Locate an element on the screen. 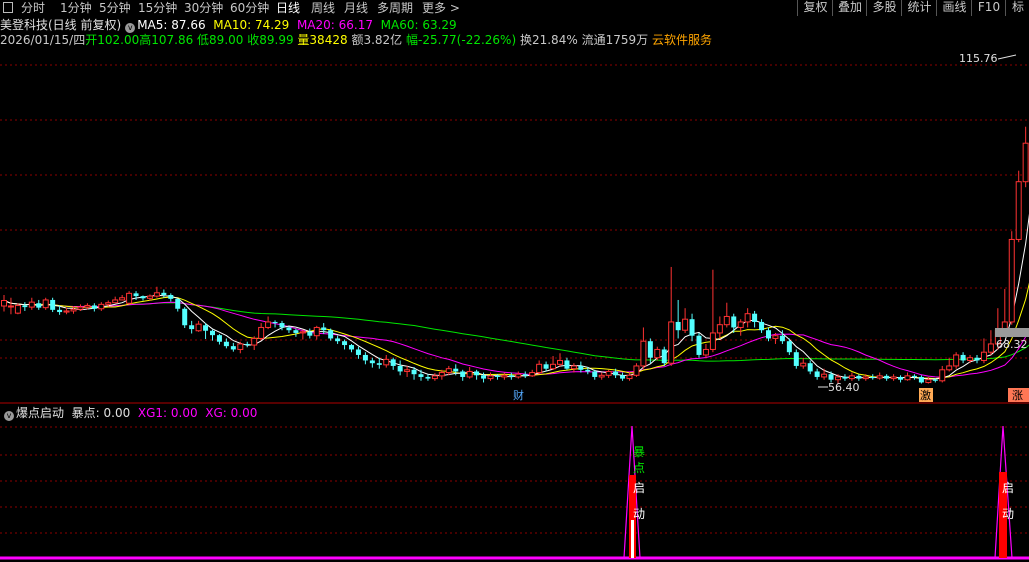 This screenshot has height=562, width=1029. ma60-line is located at coordinates (516, 331).